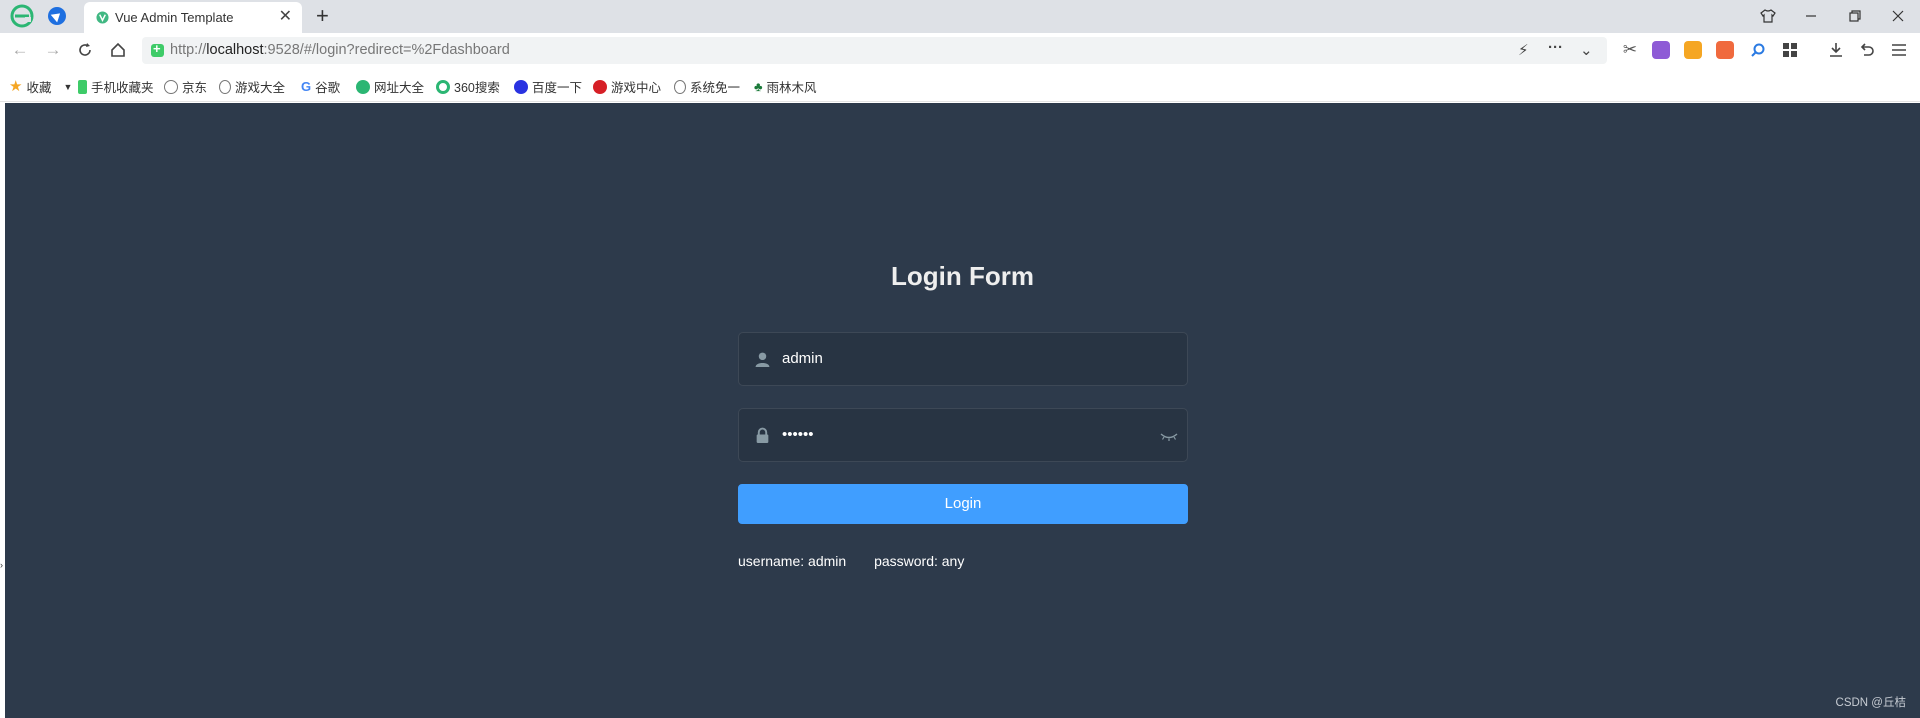  I want to click on bookmark-item: 网址大全, so click(390, 86).